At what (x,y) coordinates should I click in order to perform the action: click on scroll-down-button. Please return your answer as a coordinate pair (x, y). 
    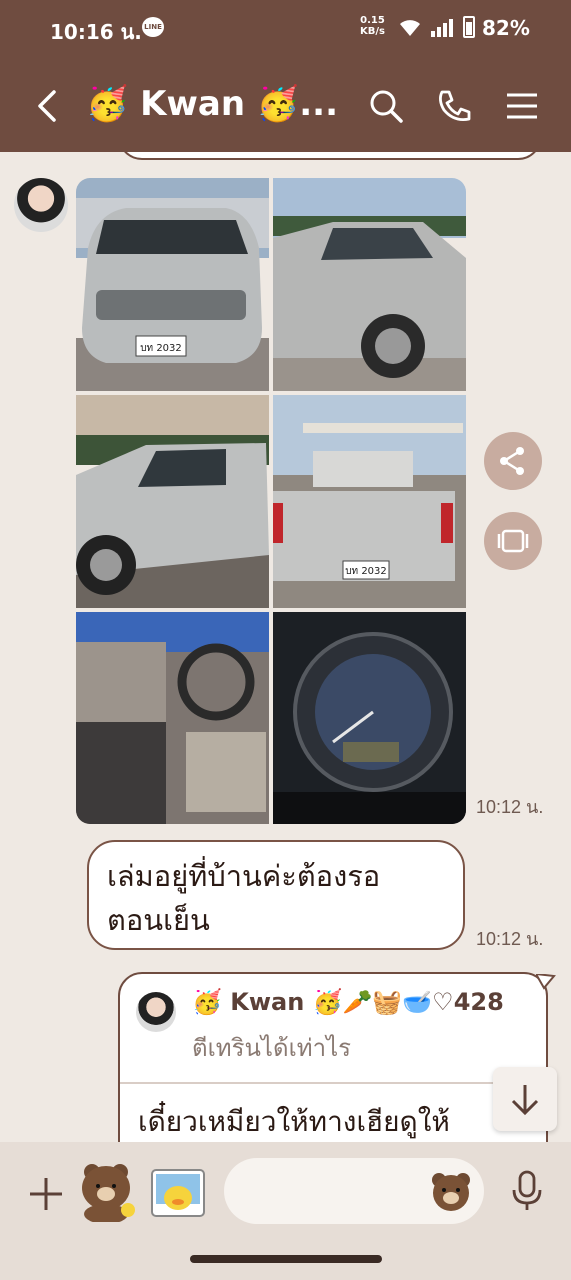
    Looking at the image, I should click on (525, 1099).